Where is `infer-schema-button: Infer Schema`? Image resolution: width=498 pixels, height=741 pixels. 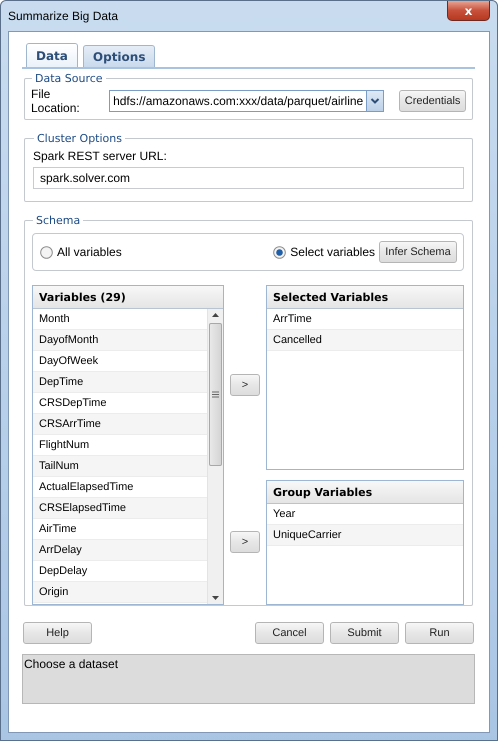 infer-schema-button: Infer Schema is located at coordinates (418, 252).